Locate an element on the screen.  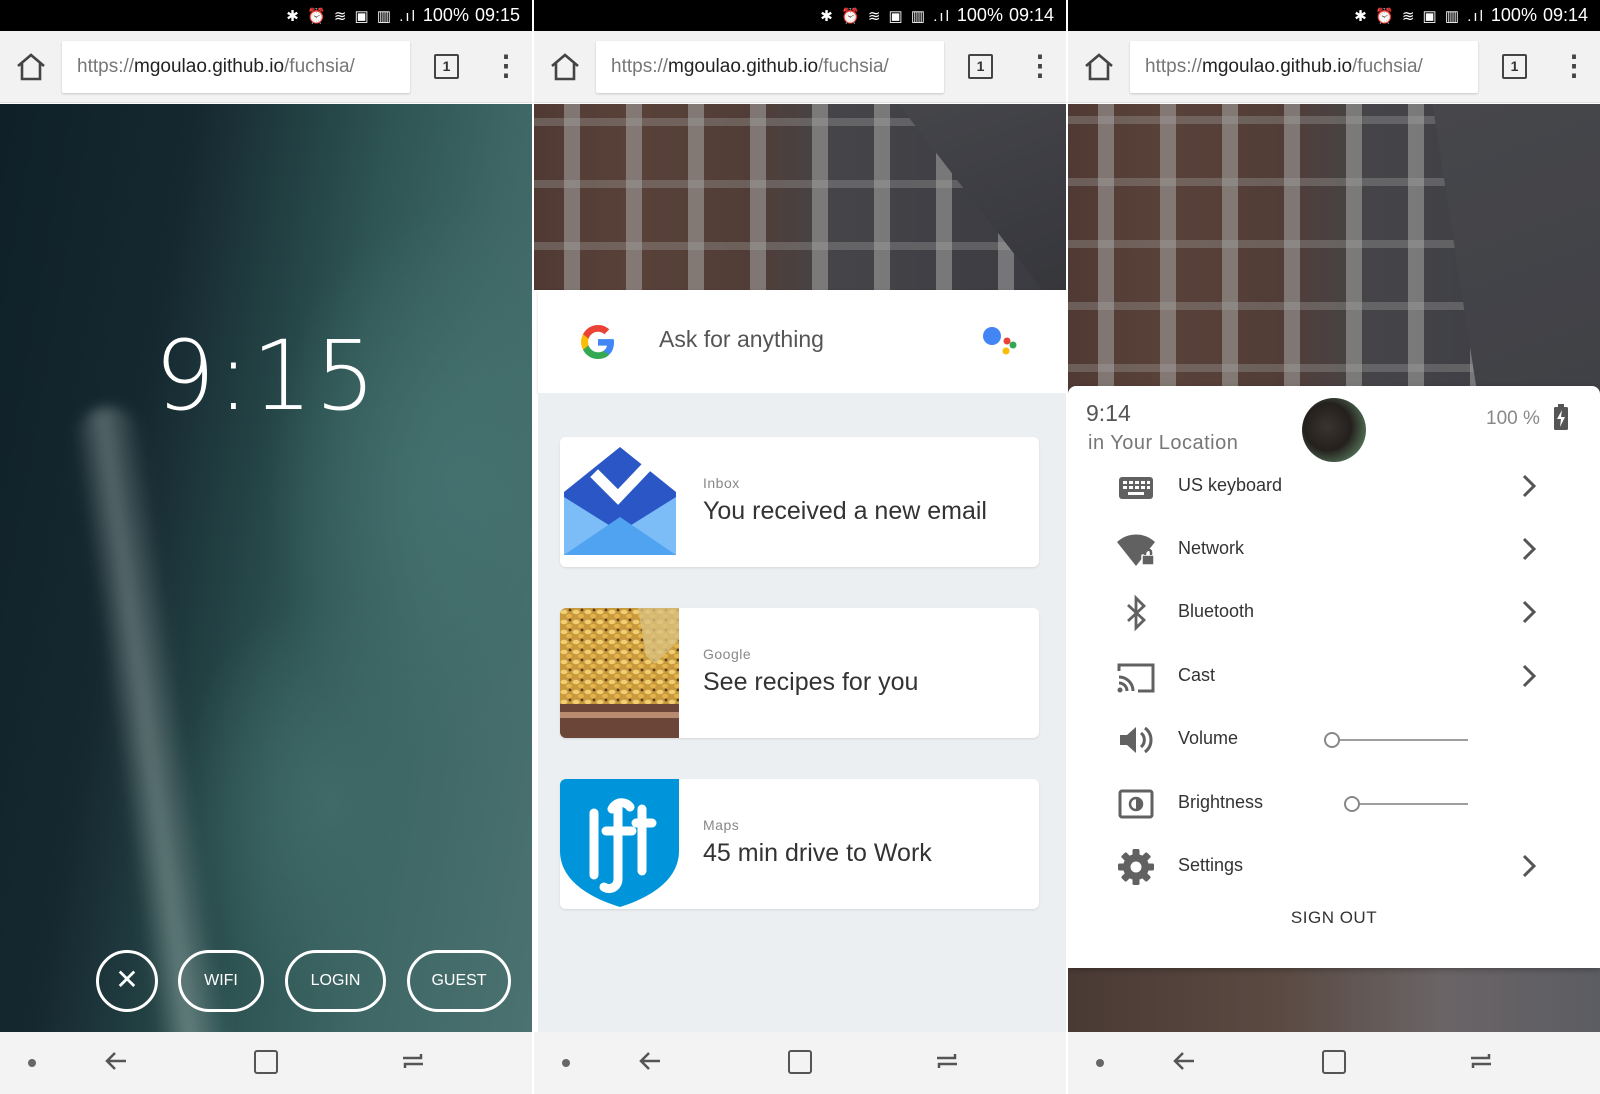
card-source: Inbox is located at coordinates (721, 483).